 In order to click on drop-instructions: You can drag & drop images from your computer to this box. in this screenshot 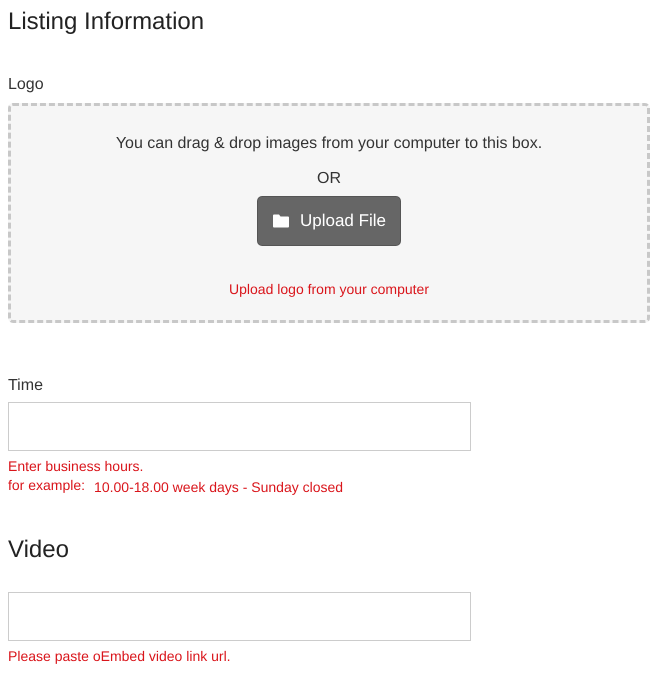, I will do `click(329, 144)`.